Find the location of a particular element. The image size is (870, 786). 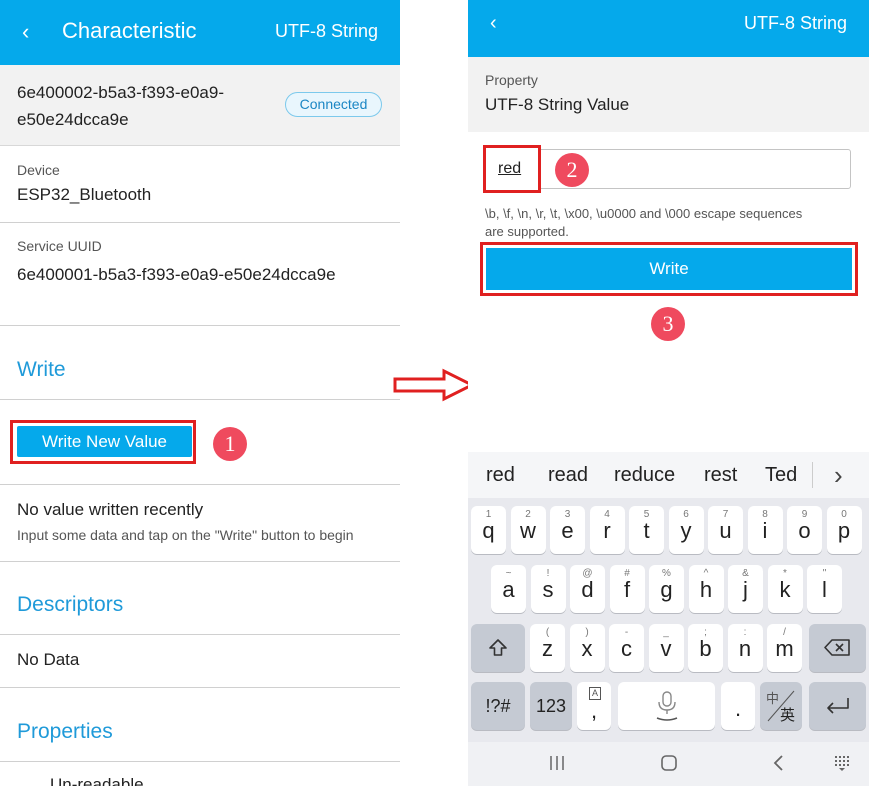

keyboard-hide-icon is located at coordinates (843, 763).